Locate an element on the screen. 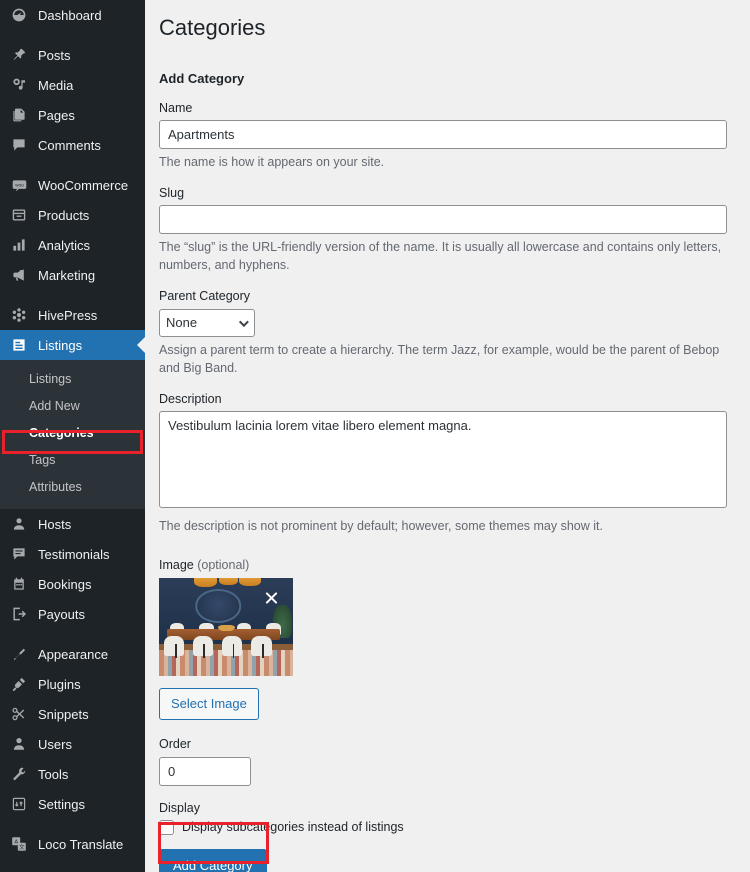 The height and width of the screenshot is (872, 750). sidebar-item-appearance: Appearance is located at coordinates (72, 654).